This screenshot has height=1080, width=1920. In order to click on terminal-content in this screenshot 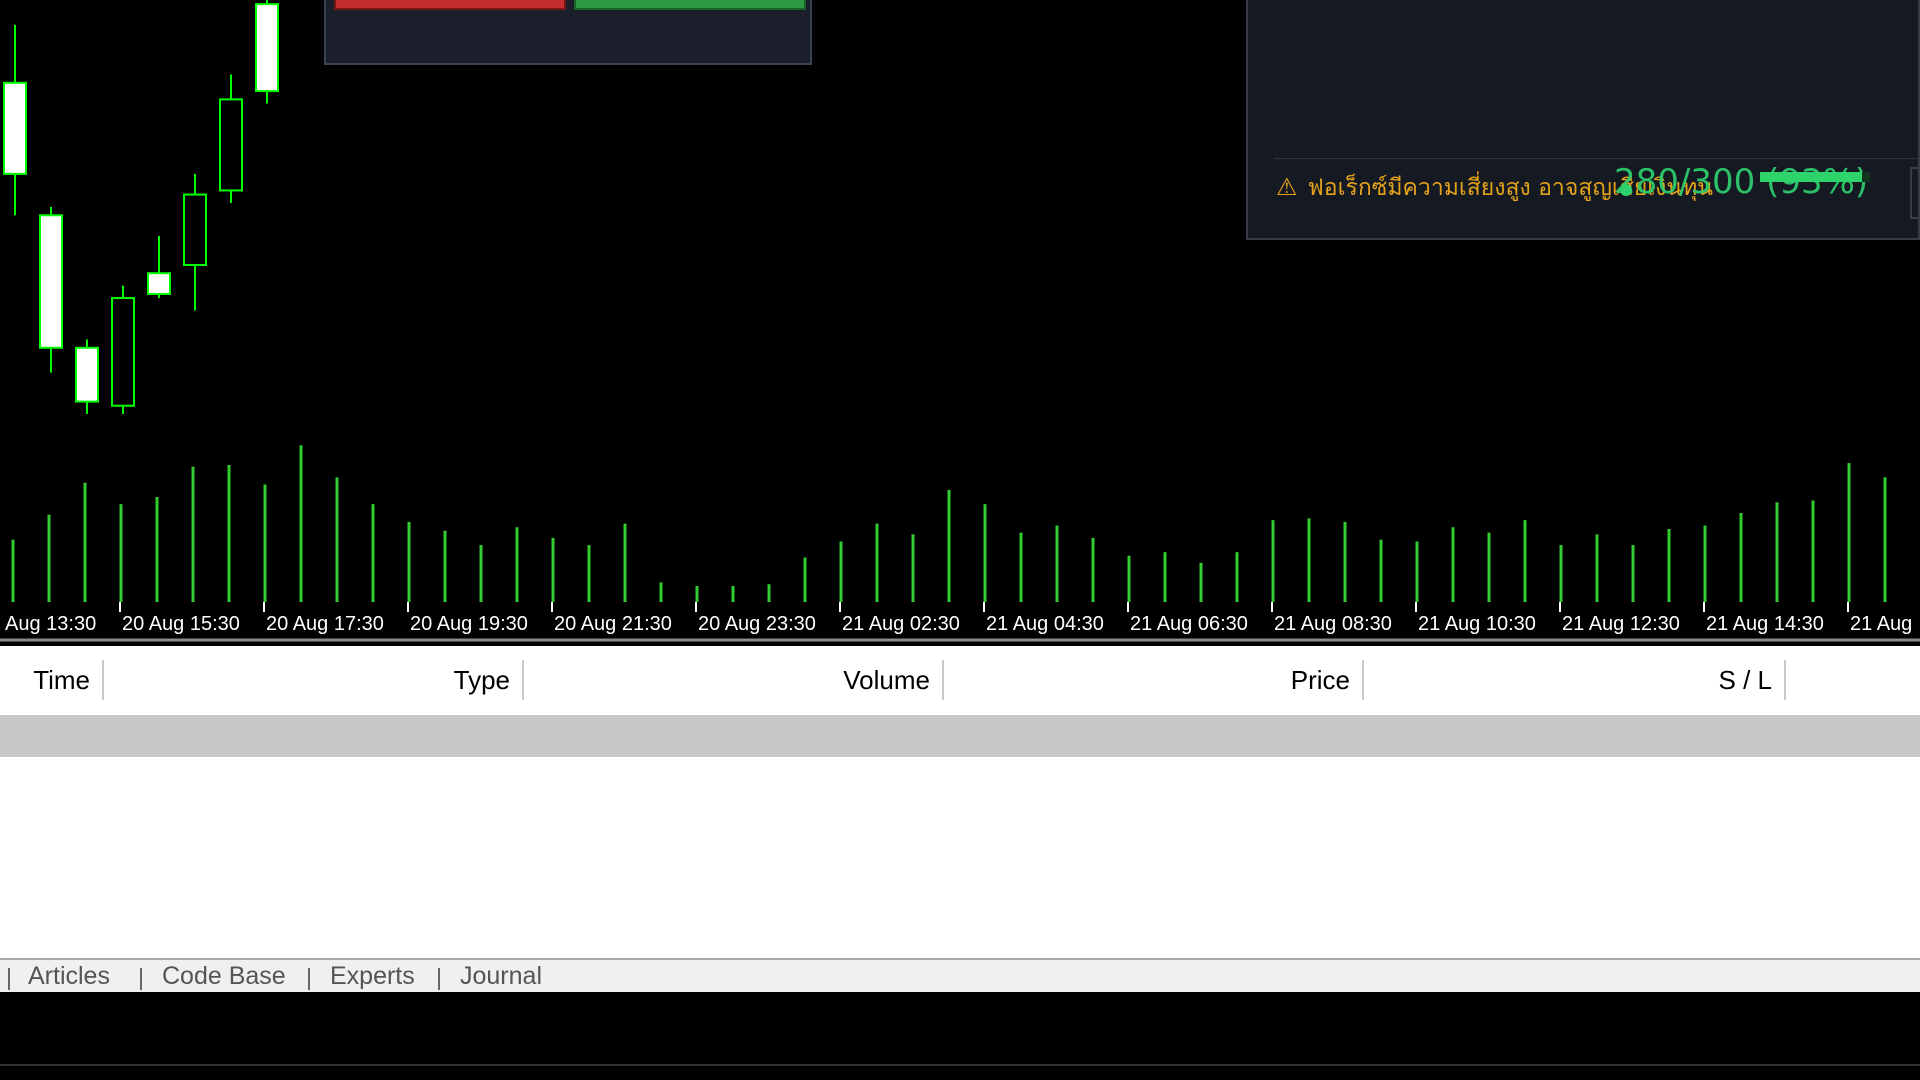, I will do `click(960, 1028)`.